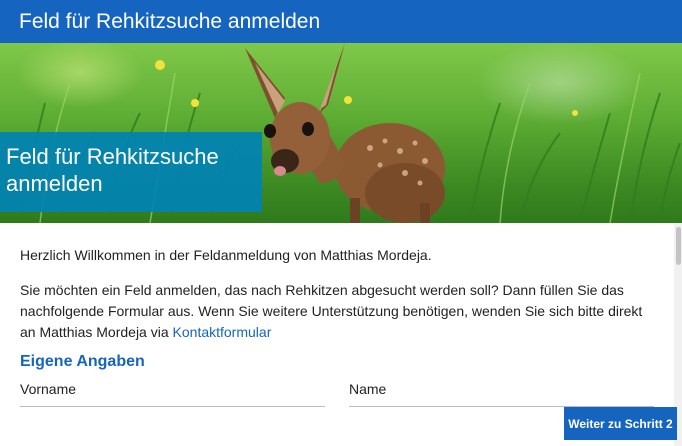 This screenshot has width=682, height=446. I want to click on section-title-own-details: Eigene Angaben, so click(82, 361).